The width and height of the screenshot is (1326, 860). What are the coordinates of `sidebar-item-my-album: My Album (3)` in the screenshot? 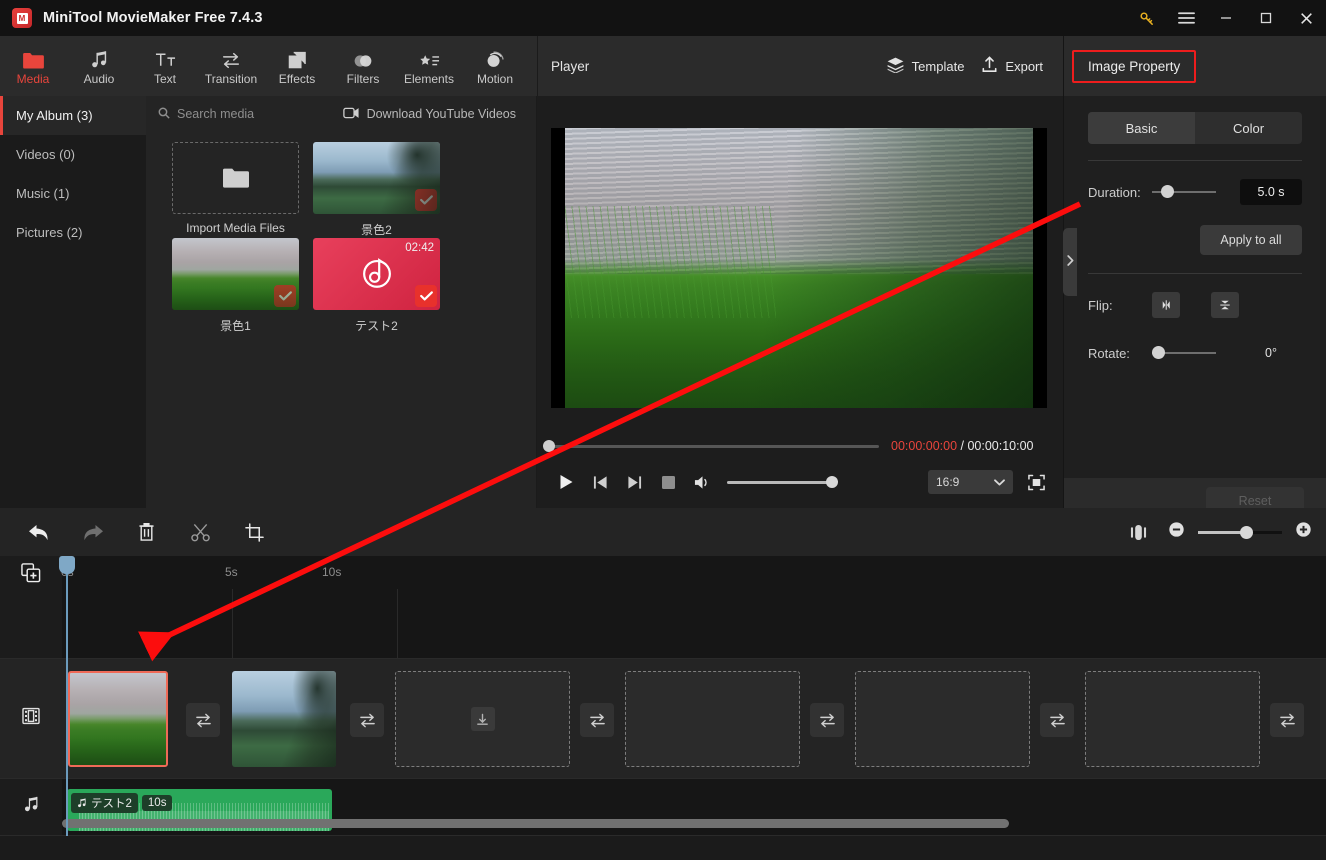 It's located at (73, 115).